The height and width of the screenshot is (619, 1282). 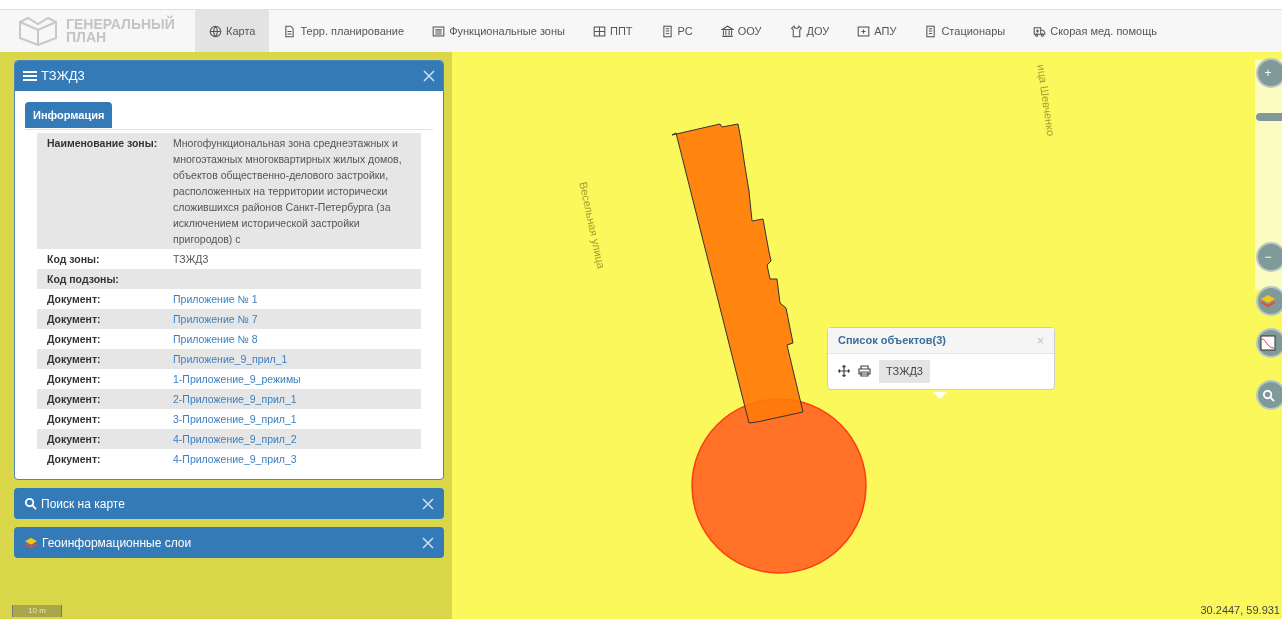 What do you see at coordinates (83, 280) in the screenshot?
I see `field-label: Код подзоны:` at bounding box center [83, 280].